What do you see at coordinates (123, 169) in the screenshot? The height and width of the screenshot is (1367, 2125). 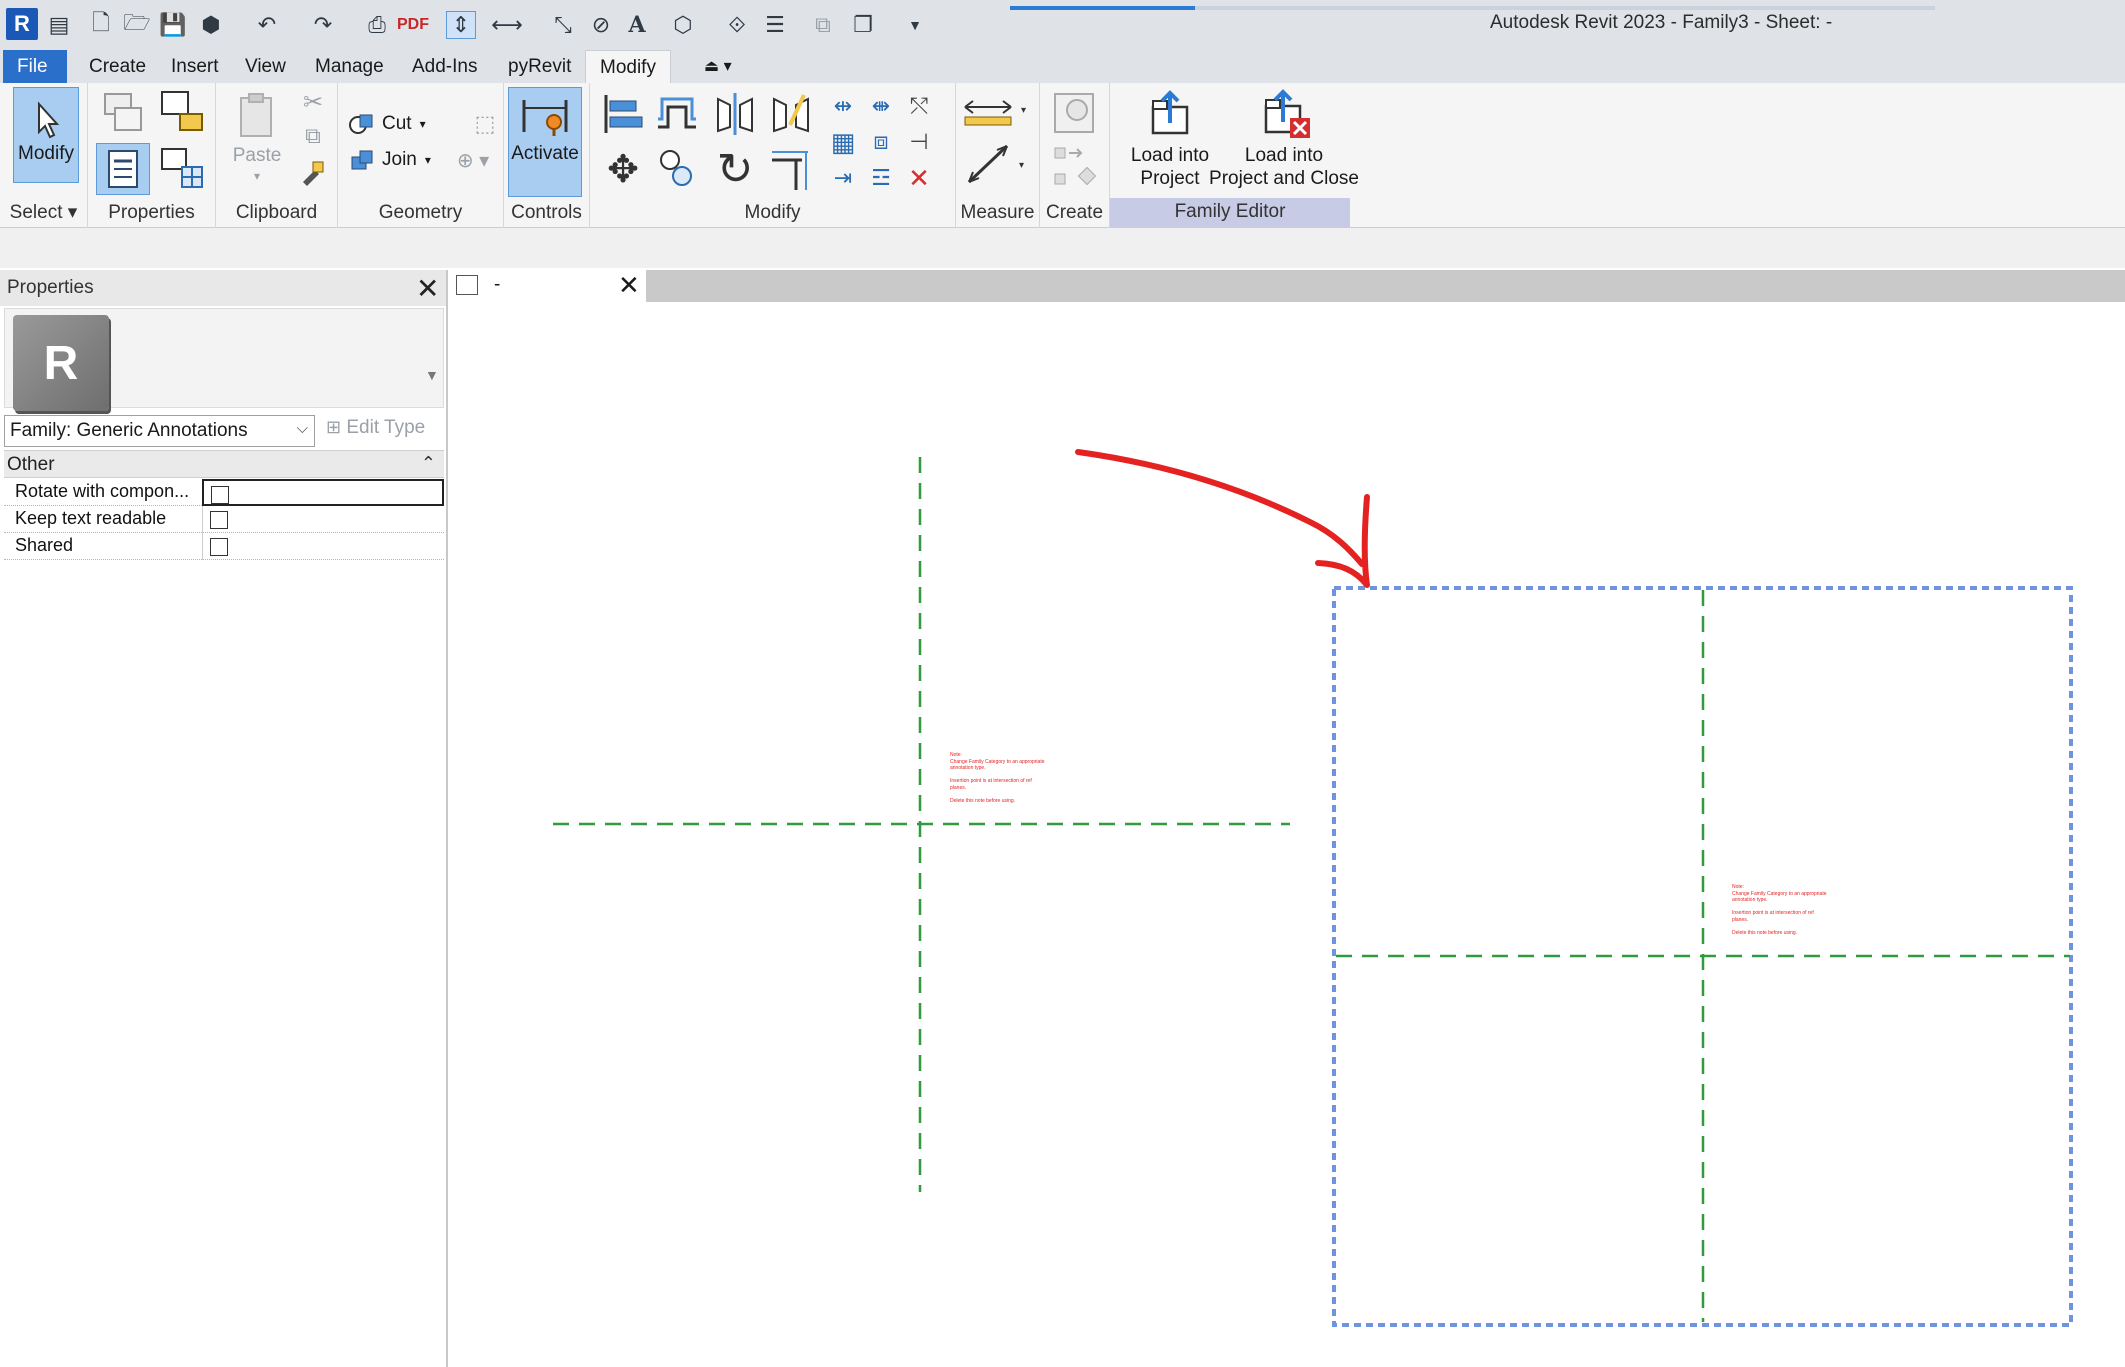 I see `properties-toggle-button` at bounding box center [123, 169].